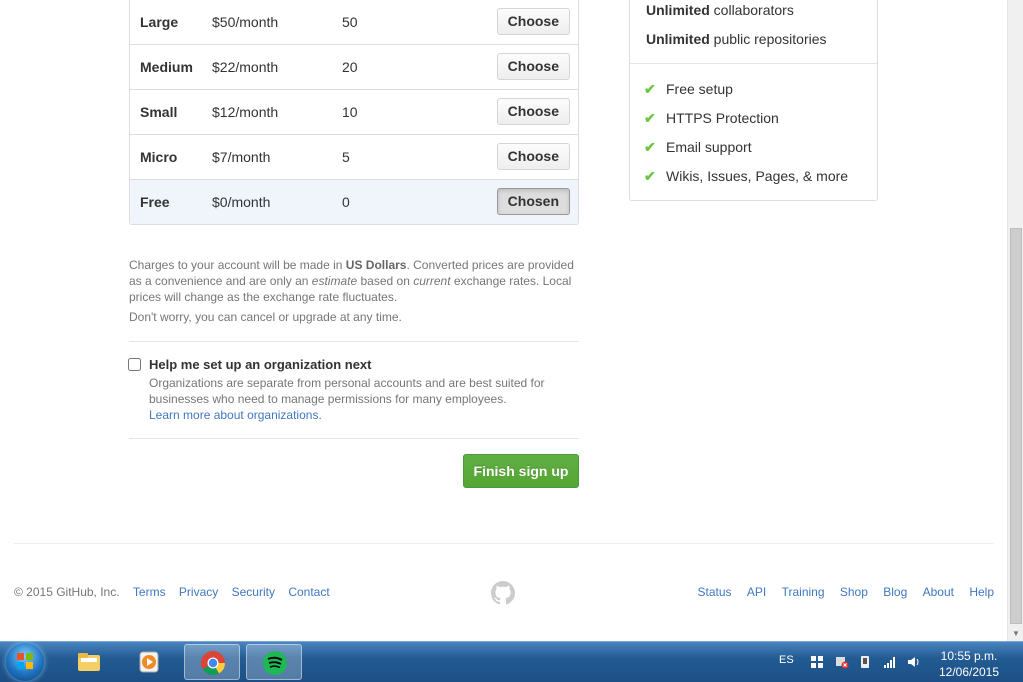 The image size is (1023, 682). Describe the element at coordinates (890, 662) in the screenshot. I see `signal-strength-icon` at that location.